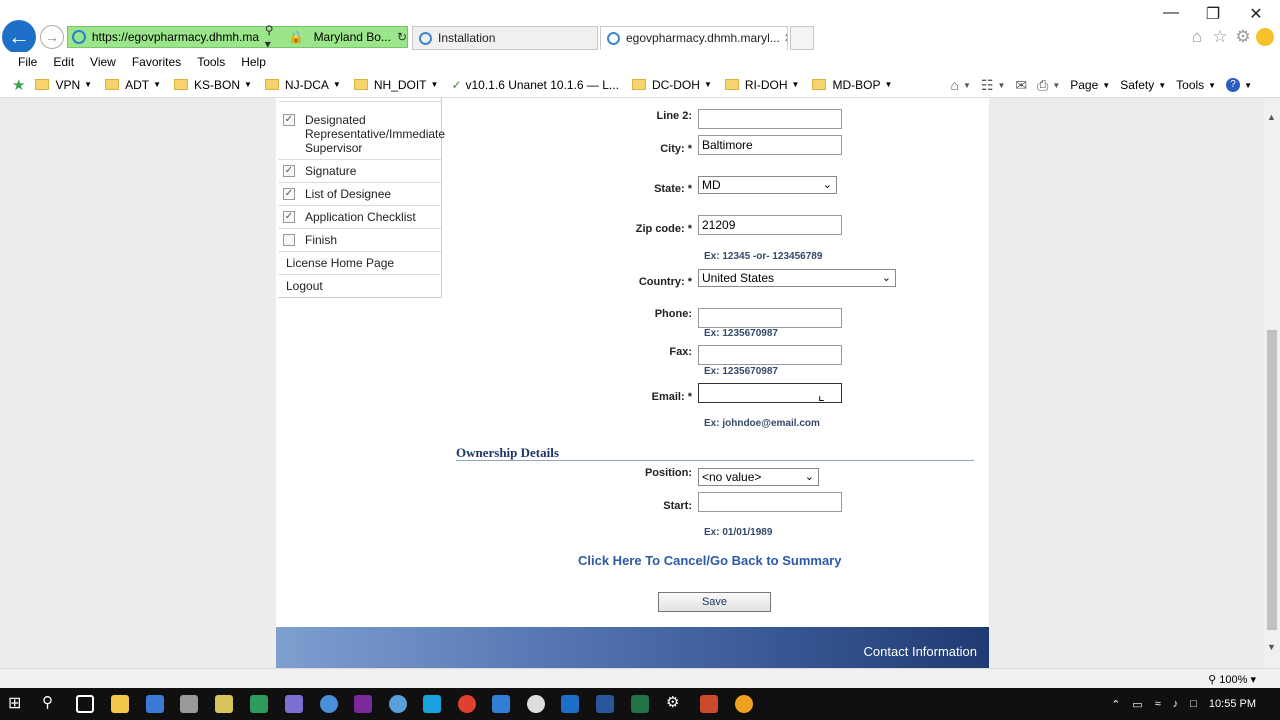 Image resolution: width=1280 pixels, height=720 pixels. Describe the element at coordinates (640, 704) in the screenshot. I see `excel-icon` at that location.